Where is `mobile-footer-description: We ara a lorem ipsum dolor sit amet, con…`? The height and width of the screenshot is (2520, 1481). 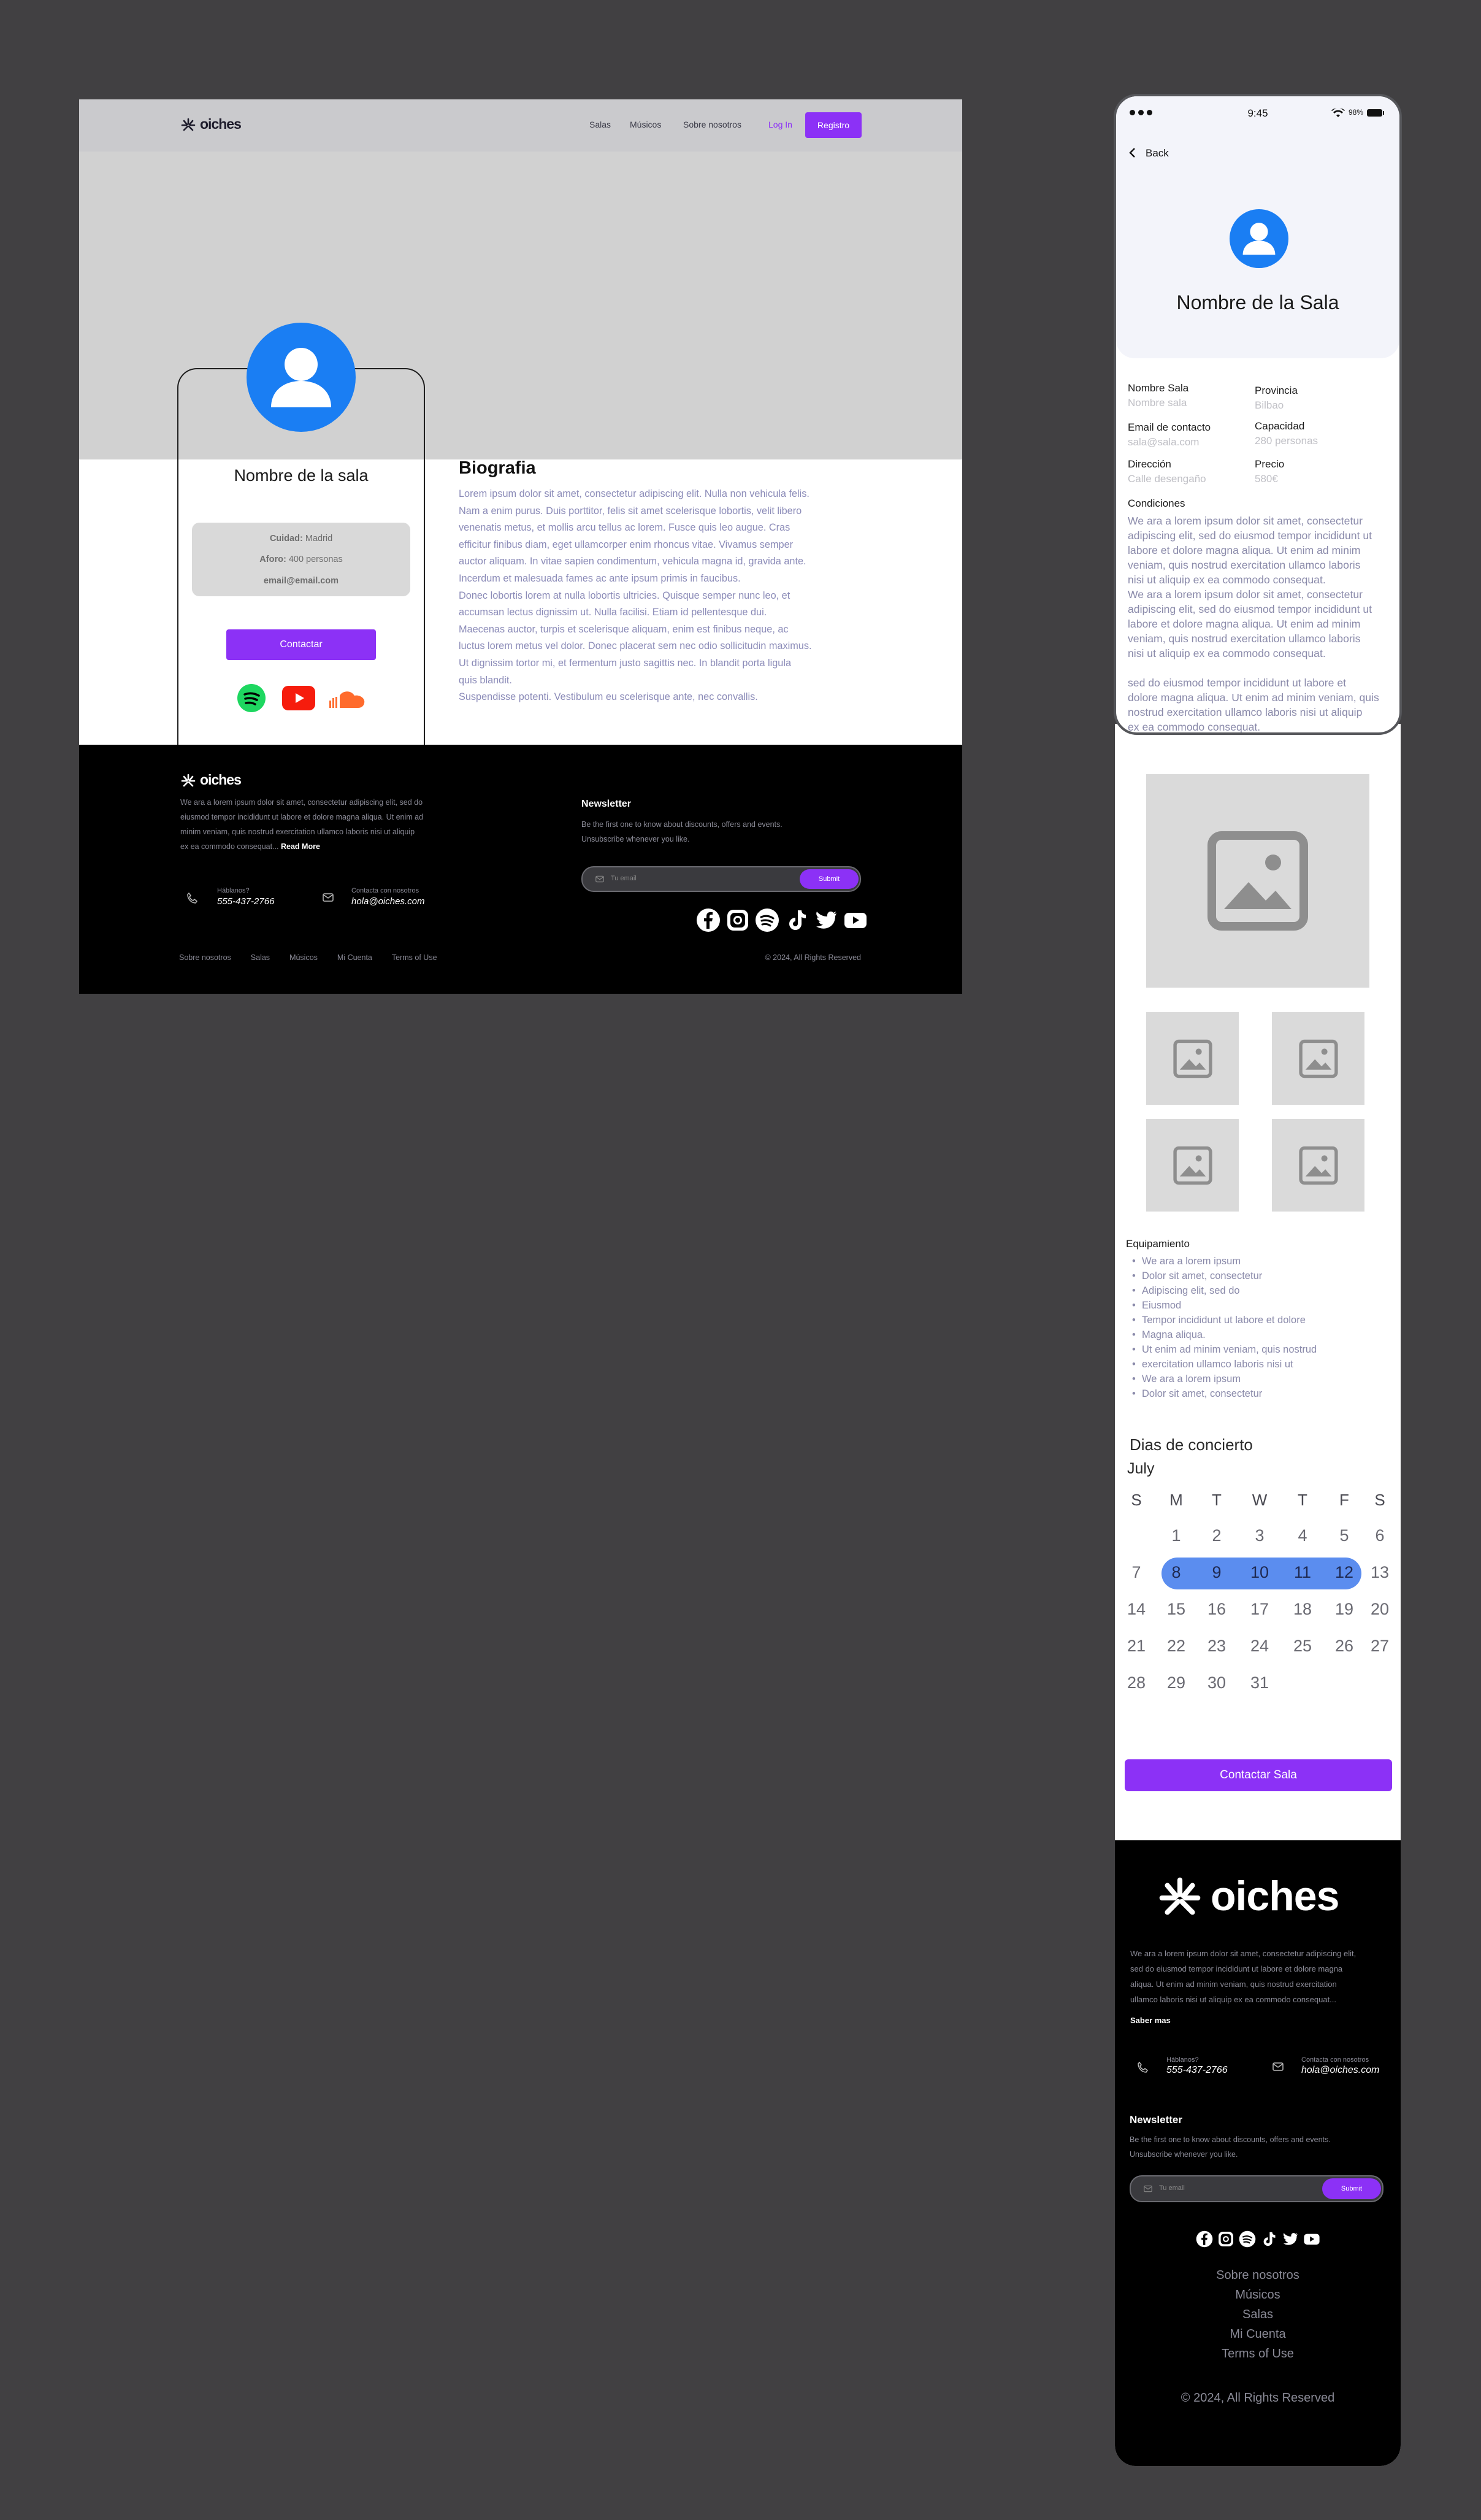
mobile-footer-description: We ara a lorem ipsum dolor sit amet, con… is located at coordinates (1262, 1976).